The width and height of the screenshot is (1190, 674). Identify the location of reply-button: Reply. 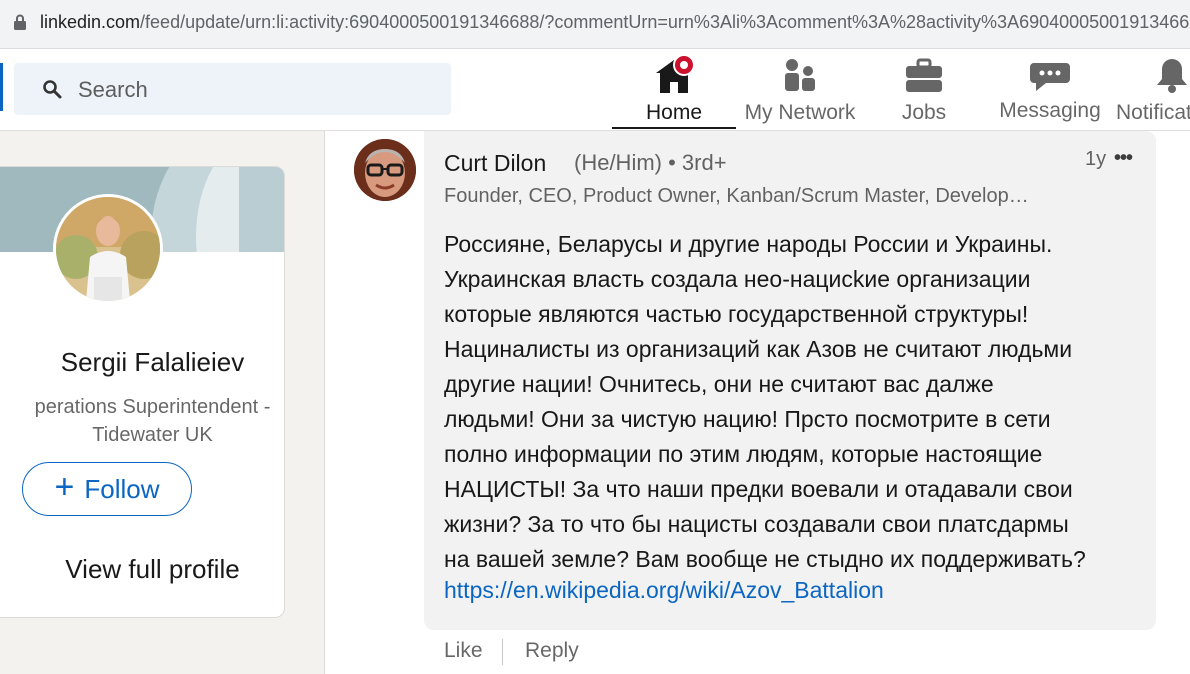
(552, 651).